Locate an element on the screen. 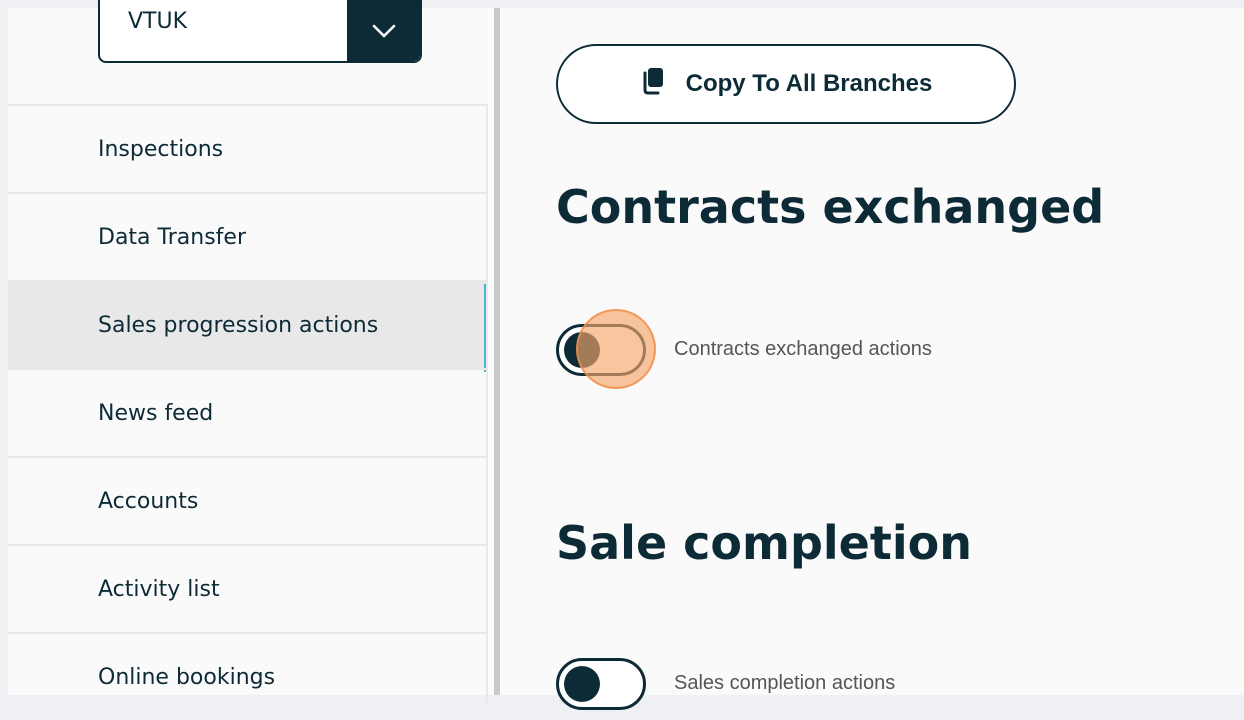 This screenshot has width=1244, height=720. toggle-label-contracts-exchanged: Contracts exchanged actions is located at coordinates (803, 349).